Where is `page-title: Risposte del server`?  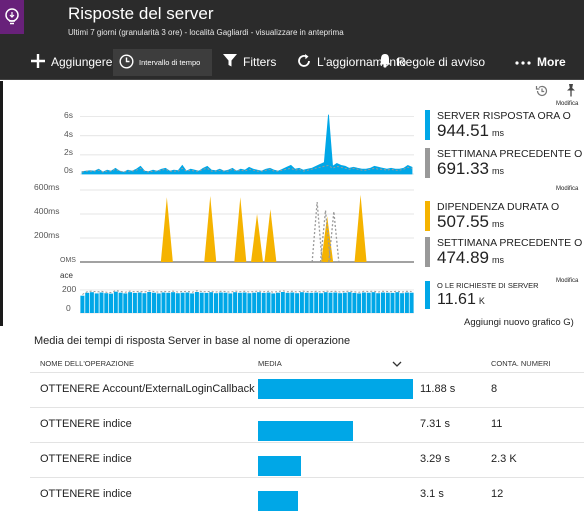
page-title: Risposte del server is located at coordinates (141, 13).